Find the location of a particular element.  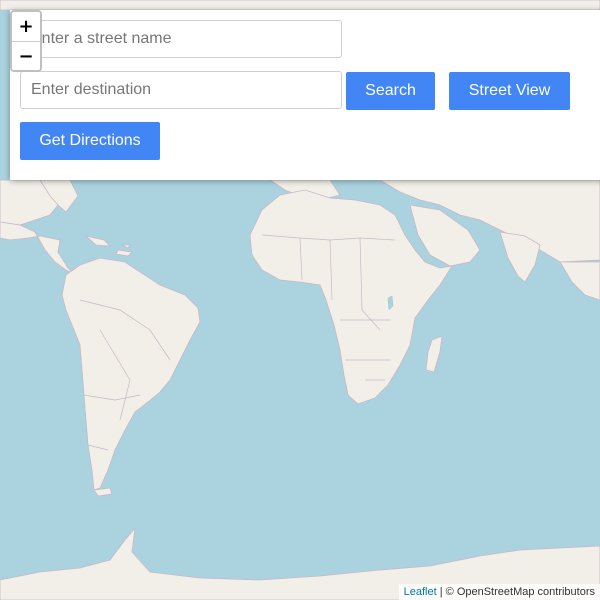

leaflet-link: Leaflet is located at coordinates (420, 592).